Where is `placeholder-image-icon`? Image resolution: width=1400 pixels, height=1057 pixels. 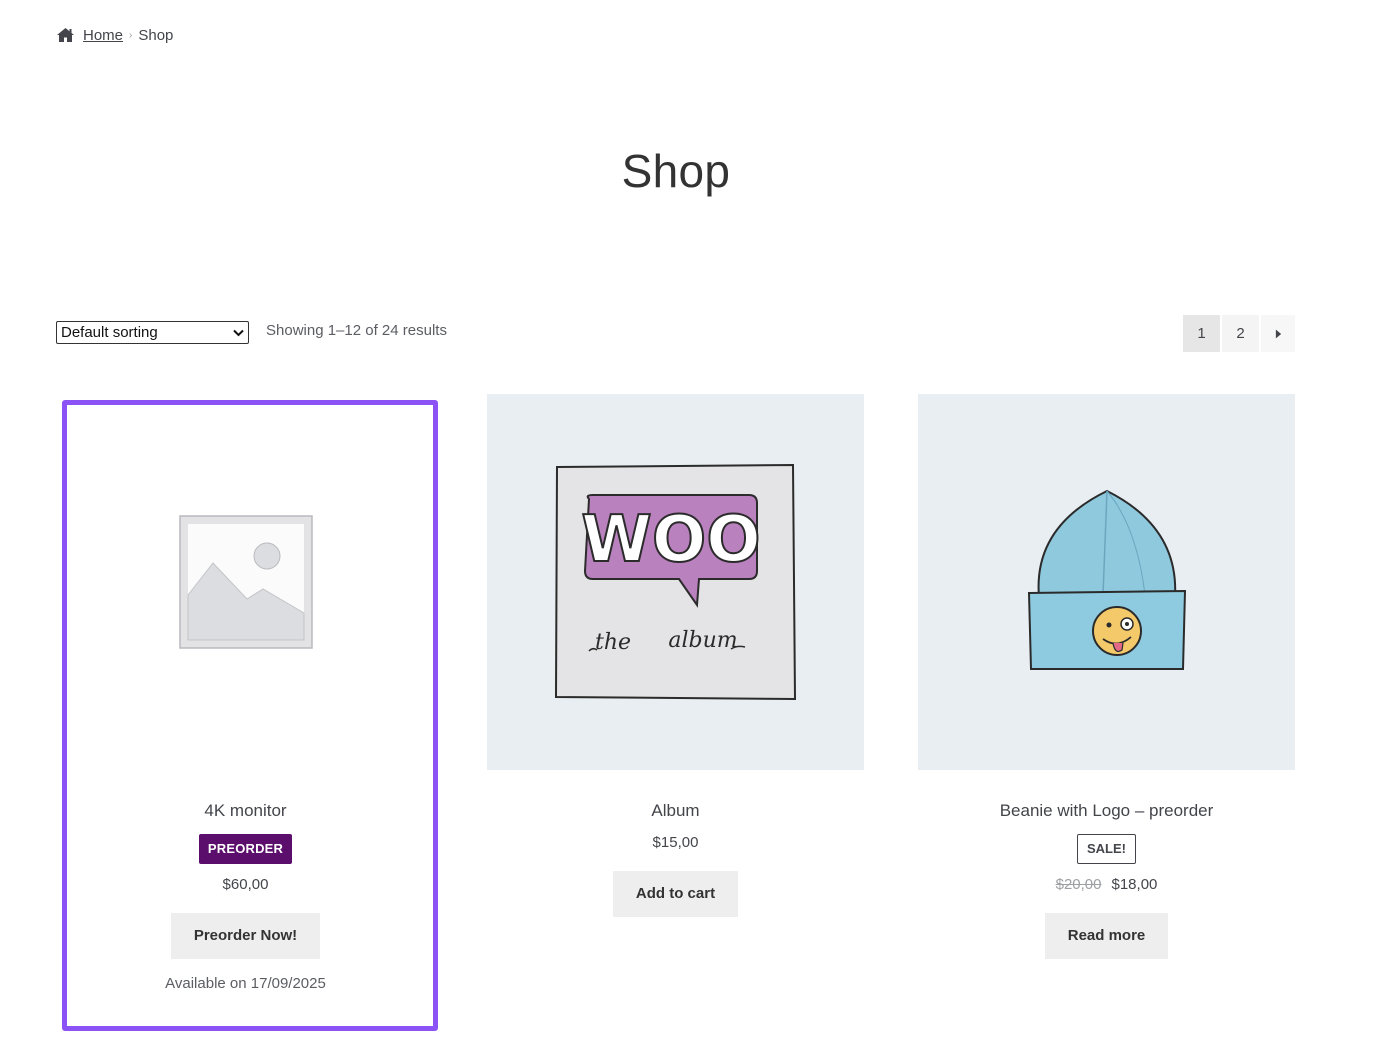
placeholder-image-icon is located at coordinates (245, 582).